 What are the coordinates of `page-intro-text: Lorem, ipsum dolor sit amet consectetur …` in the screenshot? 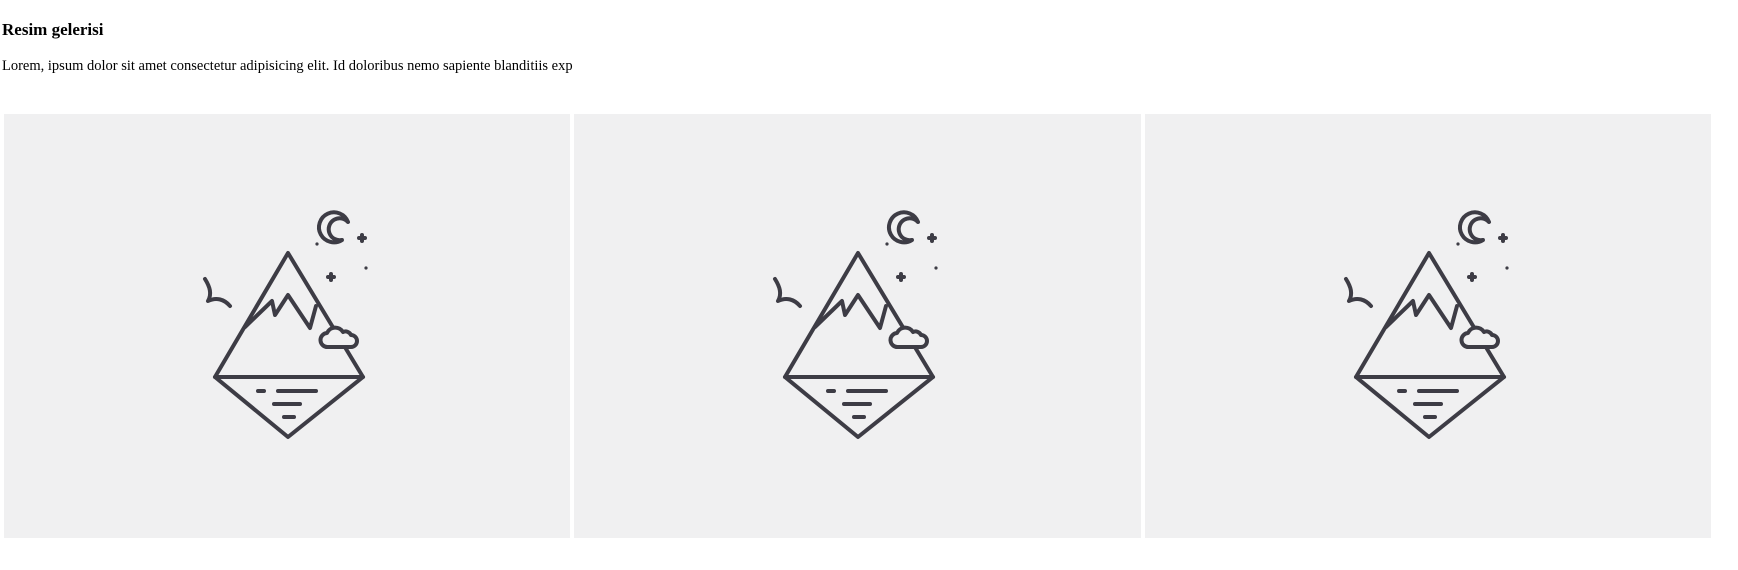 It's located at (287, 66).